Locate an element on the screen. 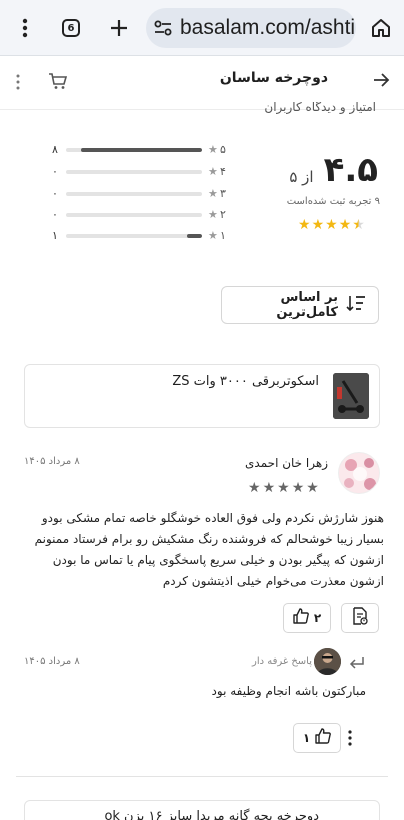  average-stars: ★ ★ ★ ★ ★ is located at coordinates (331, 225).